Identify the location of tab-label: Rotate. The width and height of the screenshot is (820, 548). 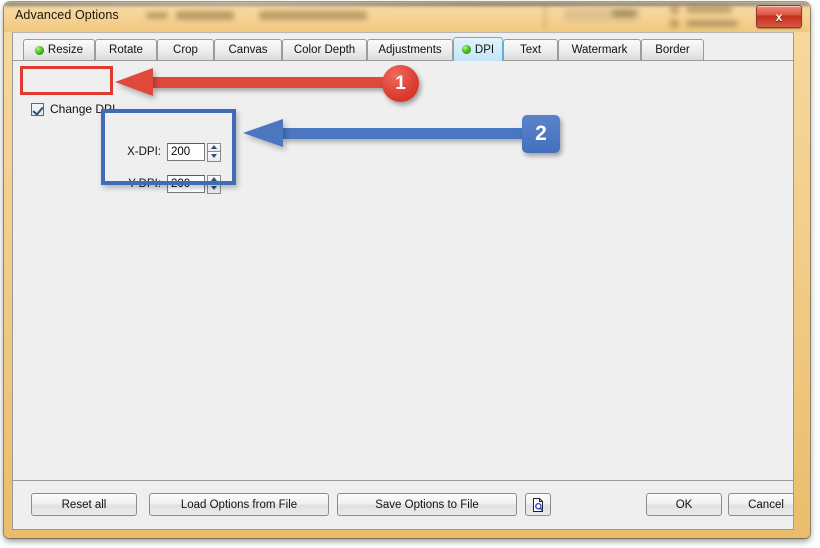
(126, 50).